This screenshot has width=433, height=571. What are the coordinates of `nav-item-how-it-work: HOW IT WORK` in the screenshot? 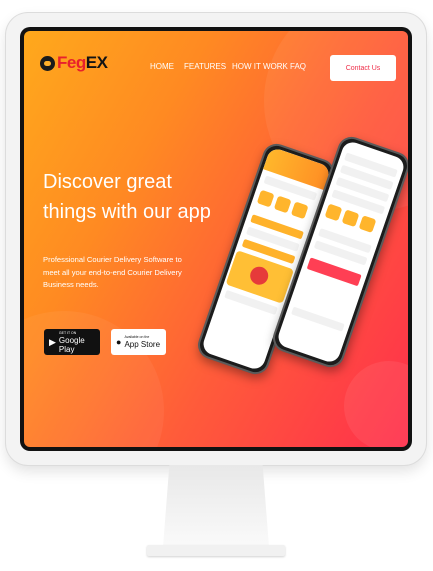 It's located at (260, 66).